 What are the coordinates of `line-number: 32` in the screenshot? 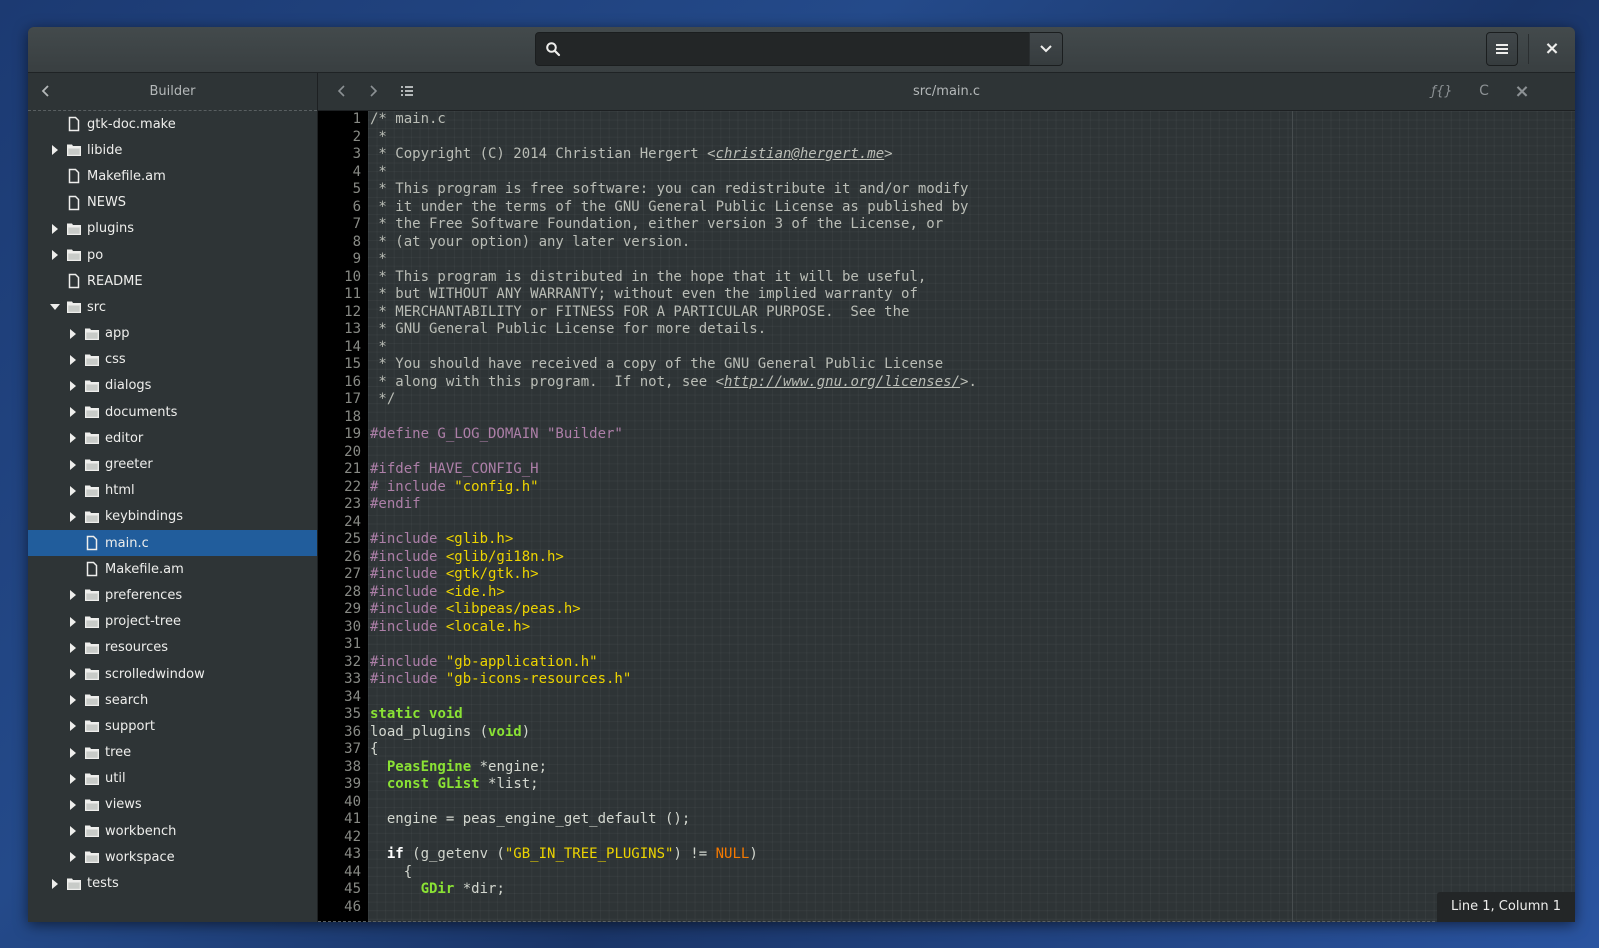 It's located at (352, 661).